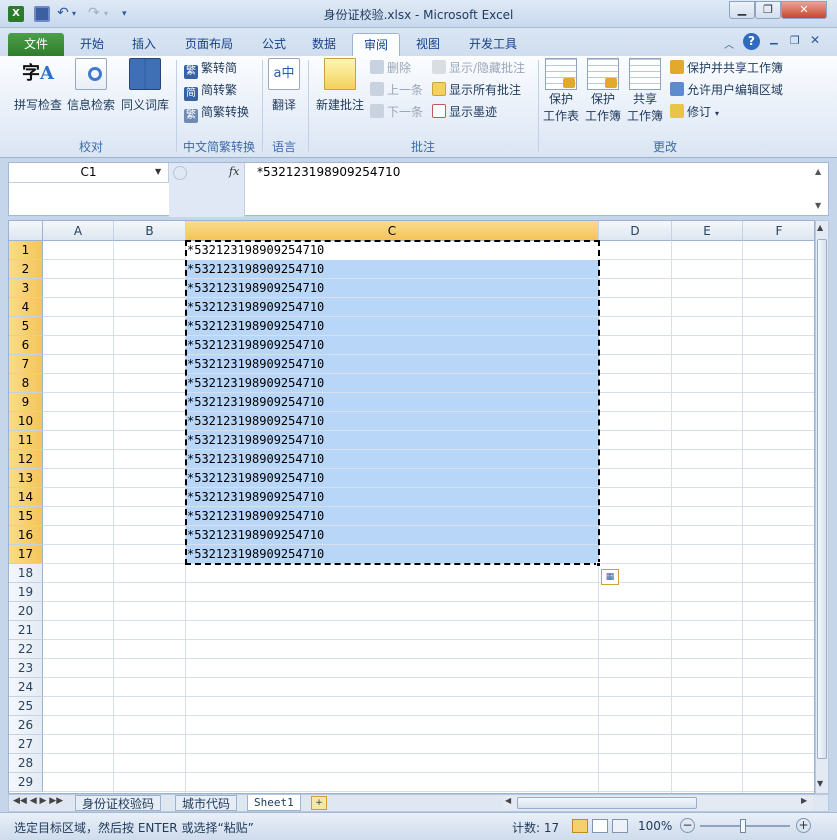 This screenshot has height=840, width=837. What do you see at coordinates (768, 10) in the screenshot?
I see `maximize-button: ❐` at bounding box center [768, 10].